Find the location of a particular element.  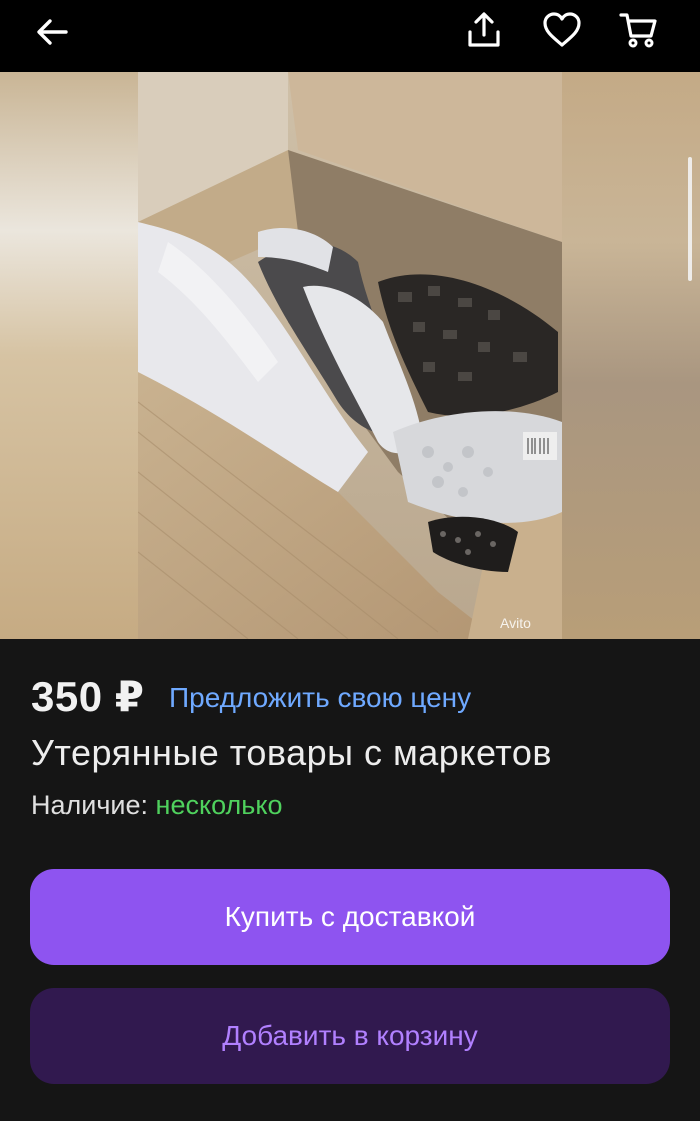

availability: Наличие: несколько is located at coordinates (156, 805).